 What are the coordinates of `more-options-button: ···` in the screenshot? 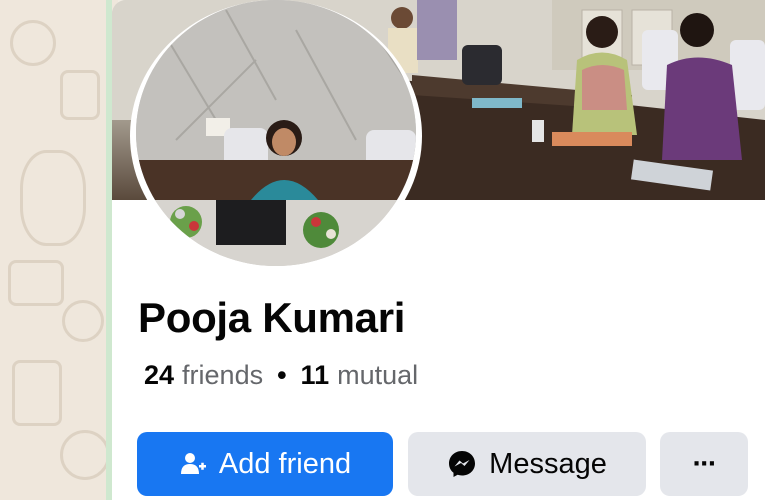 It's located at (704, 464).